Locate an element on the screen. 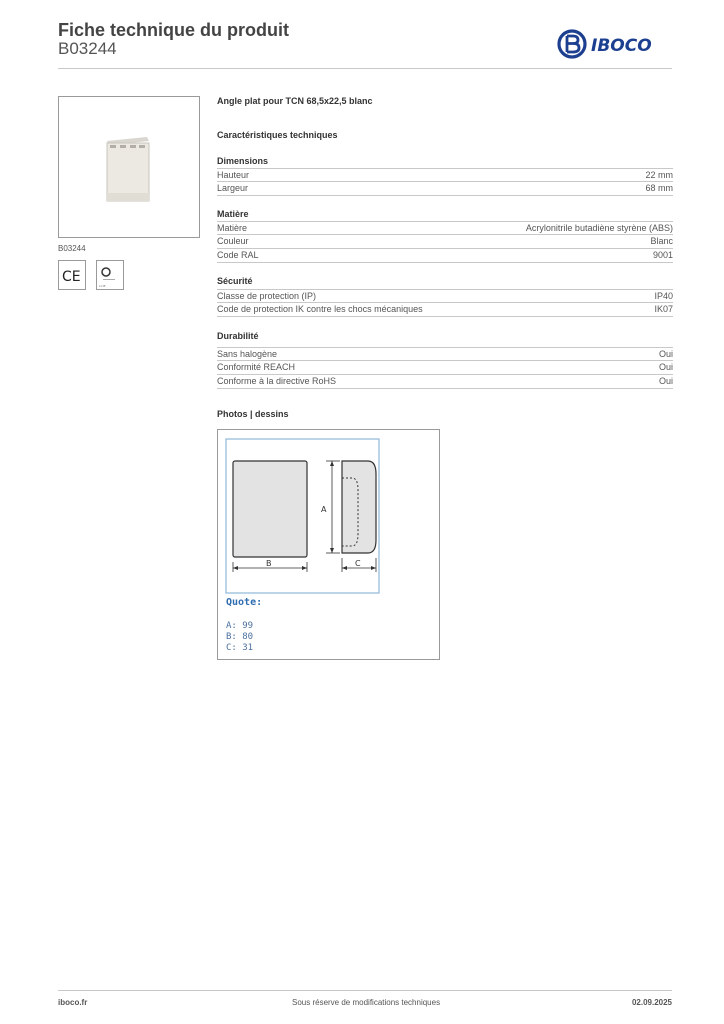 The height and width of the screenshot is (1024, 724). spec-value: IP40 is located at coordinates (663, 296).